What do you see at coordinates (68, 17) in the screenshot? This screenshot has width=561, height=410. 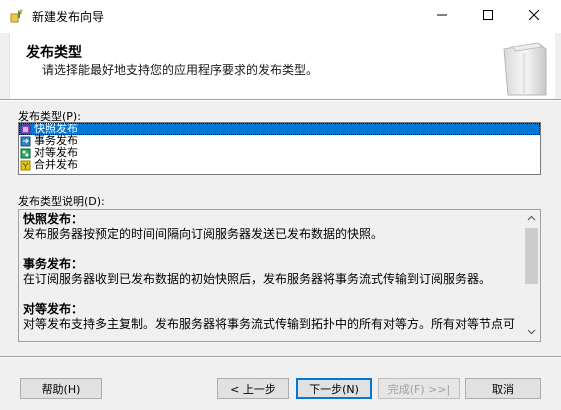 I see `window-title: 新建发布向导` at bounding box center [68, 17].